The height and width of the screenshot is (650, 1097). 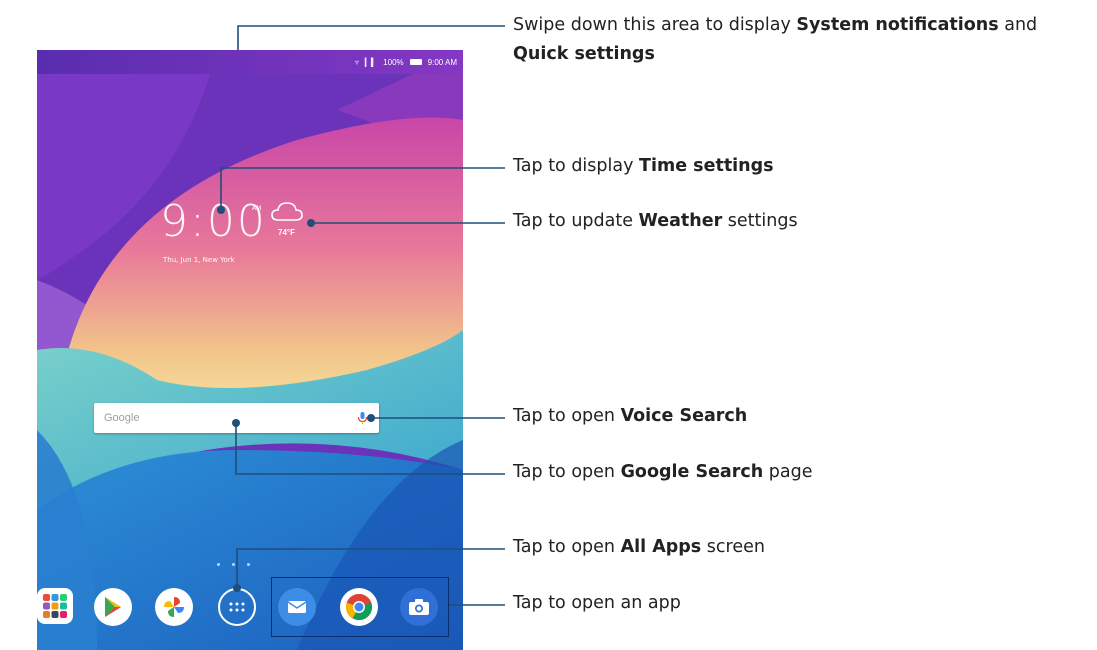 I want to click on callout-all-apps: Tap to open All Apps screen, so click(x=639, y=547).